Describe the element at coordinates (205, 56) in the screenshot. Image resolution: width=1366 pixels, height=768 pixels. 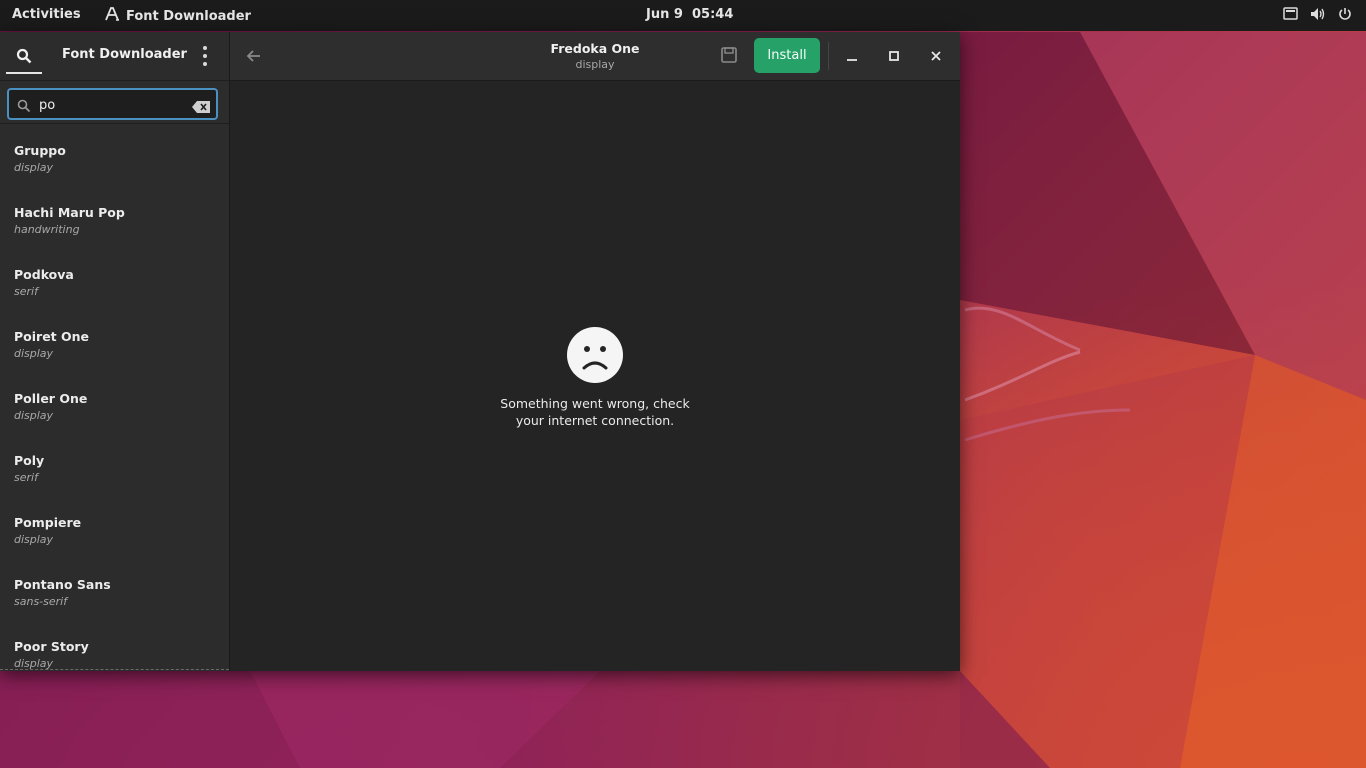
I see `kebab-menu-icon` at that location.